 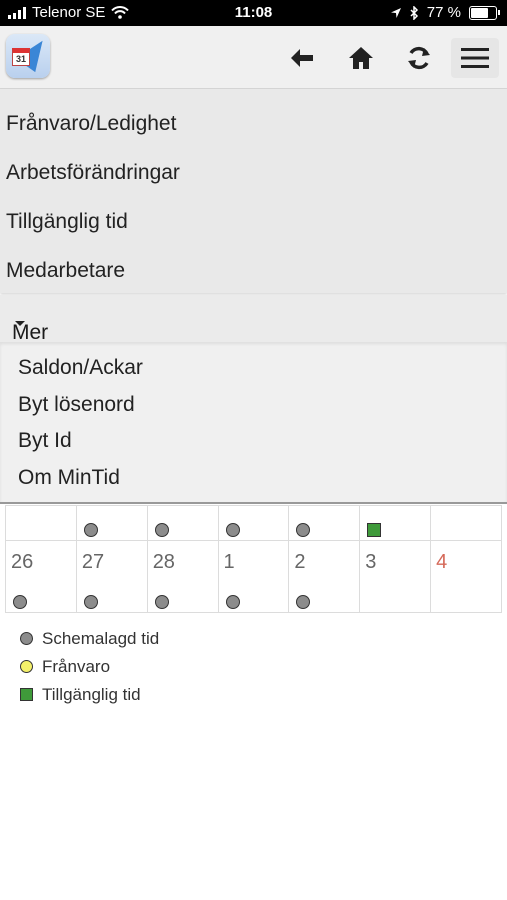 I want to click on menu-item-arbetsforandringar: Arbetsförändringar, so click(x=253, y=162).